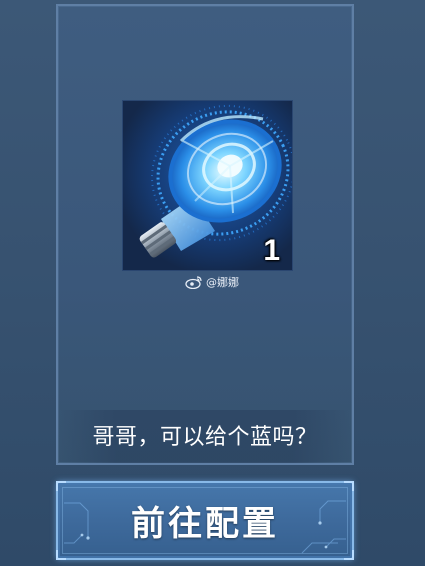 The width and height of the screenshot is (425, 566). What do you see at coordinates (271, 250) in the screenshot?
I see `item-count: 1` at bounding box center [271, 250].